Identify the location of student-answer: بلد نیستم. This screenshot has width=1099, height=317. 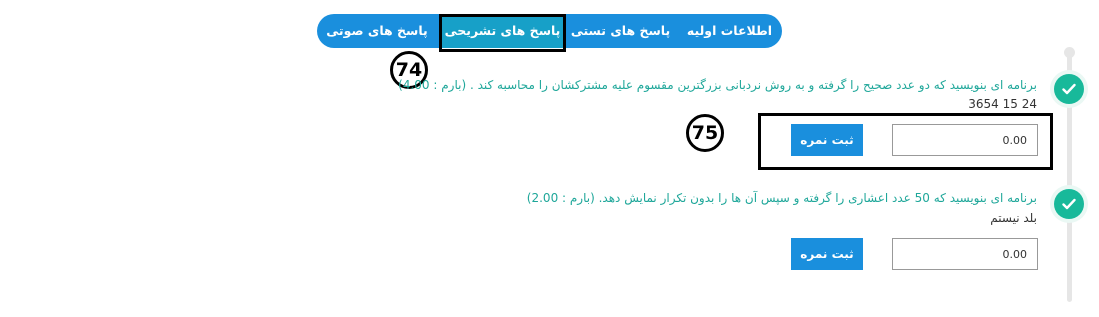
(1013, 218).